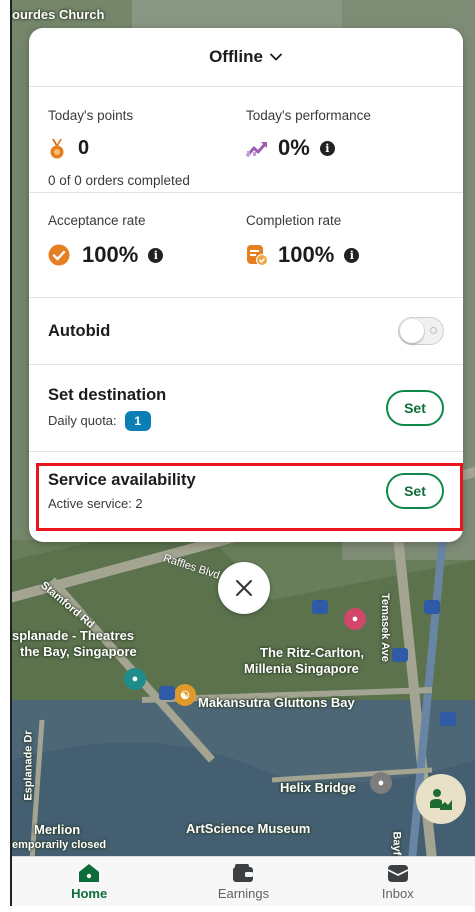 This screenshot has height=912, width=475. I want to click on autobid-toggle, so click(421, 331).